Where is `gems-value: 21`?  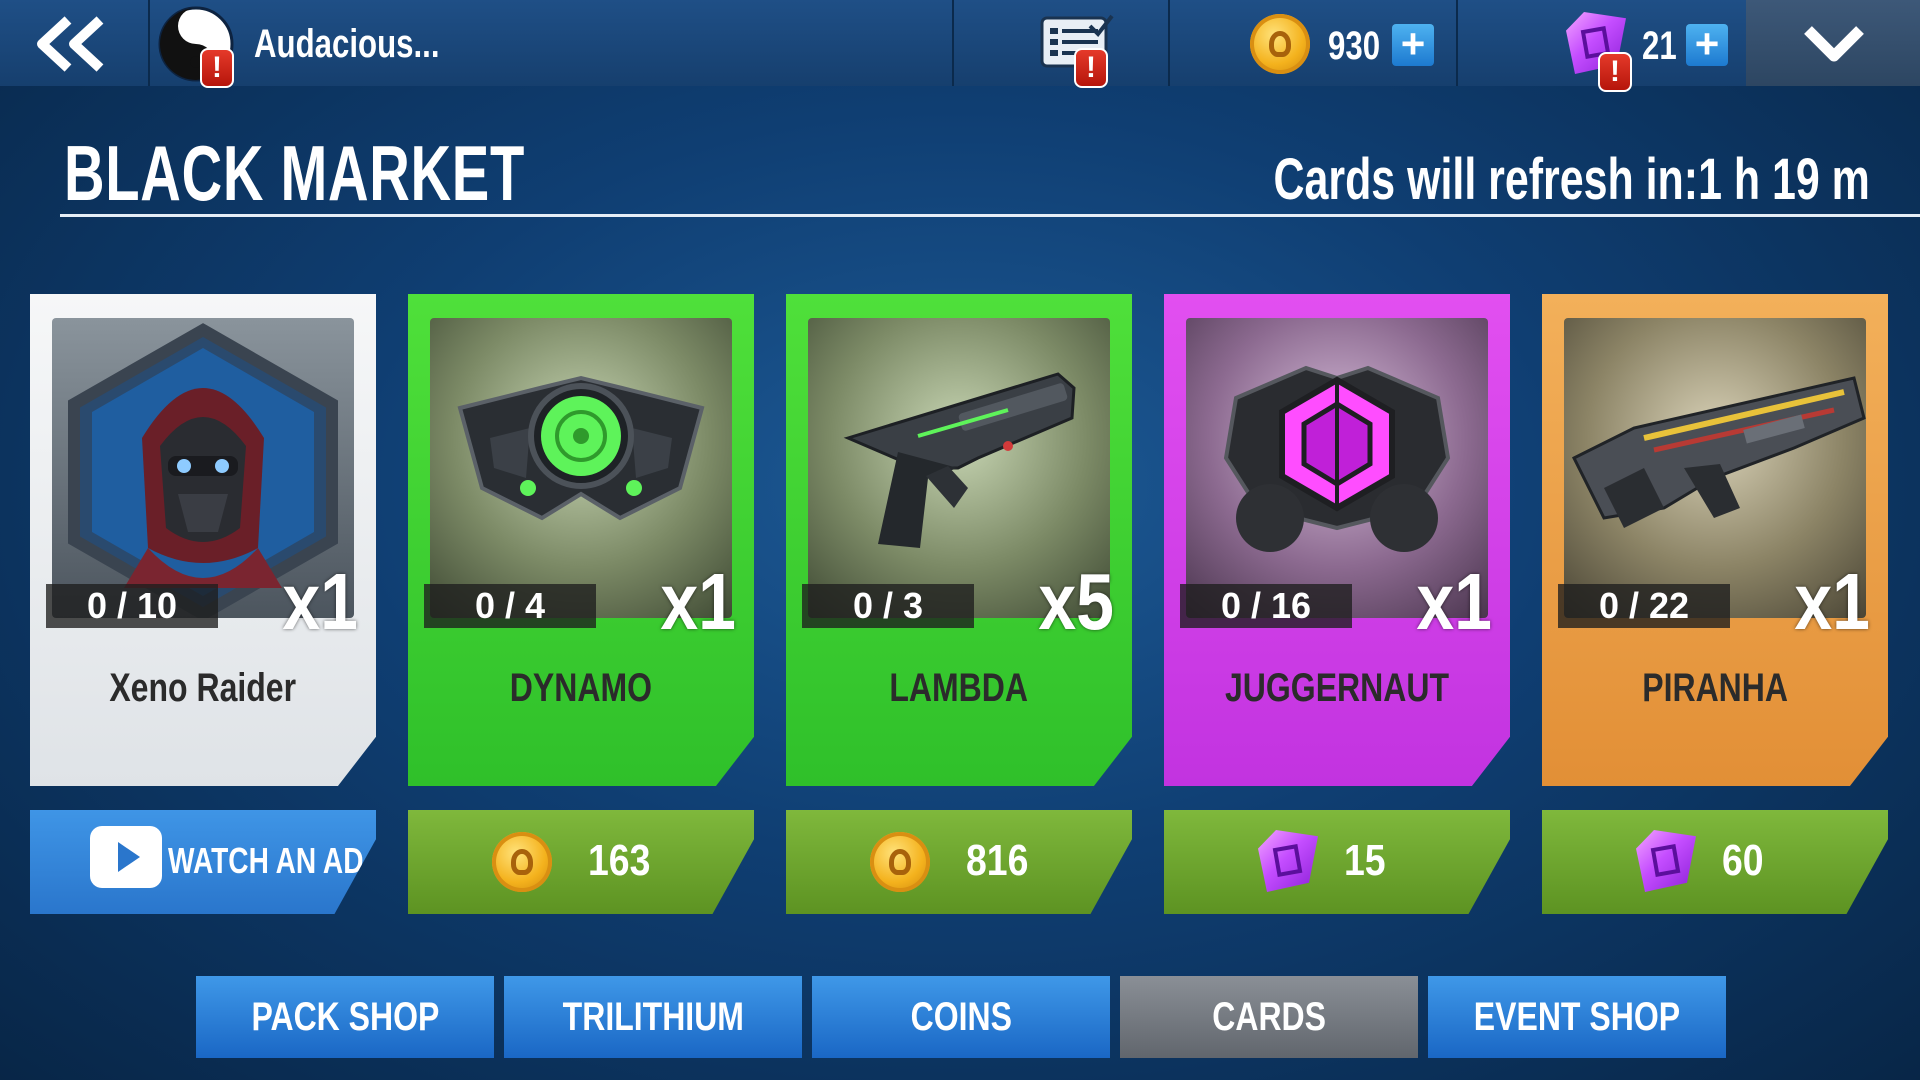 gems-value: 21 is located at coordinates (1659, 46).